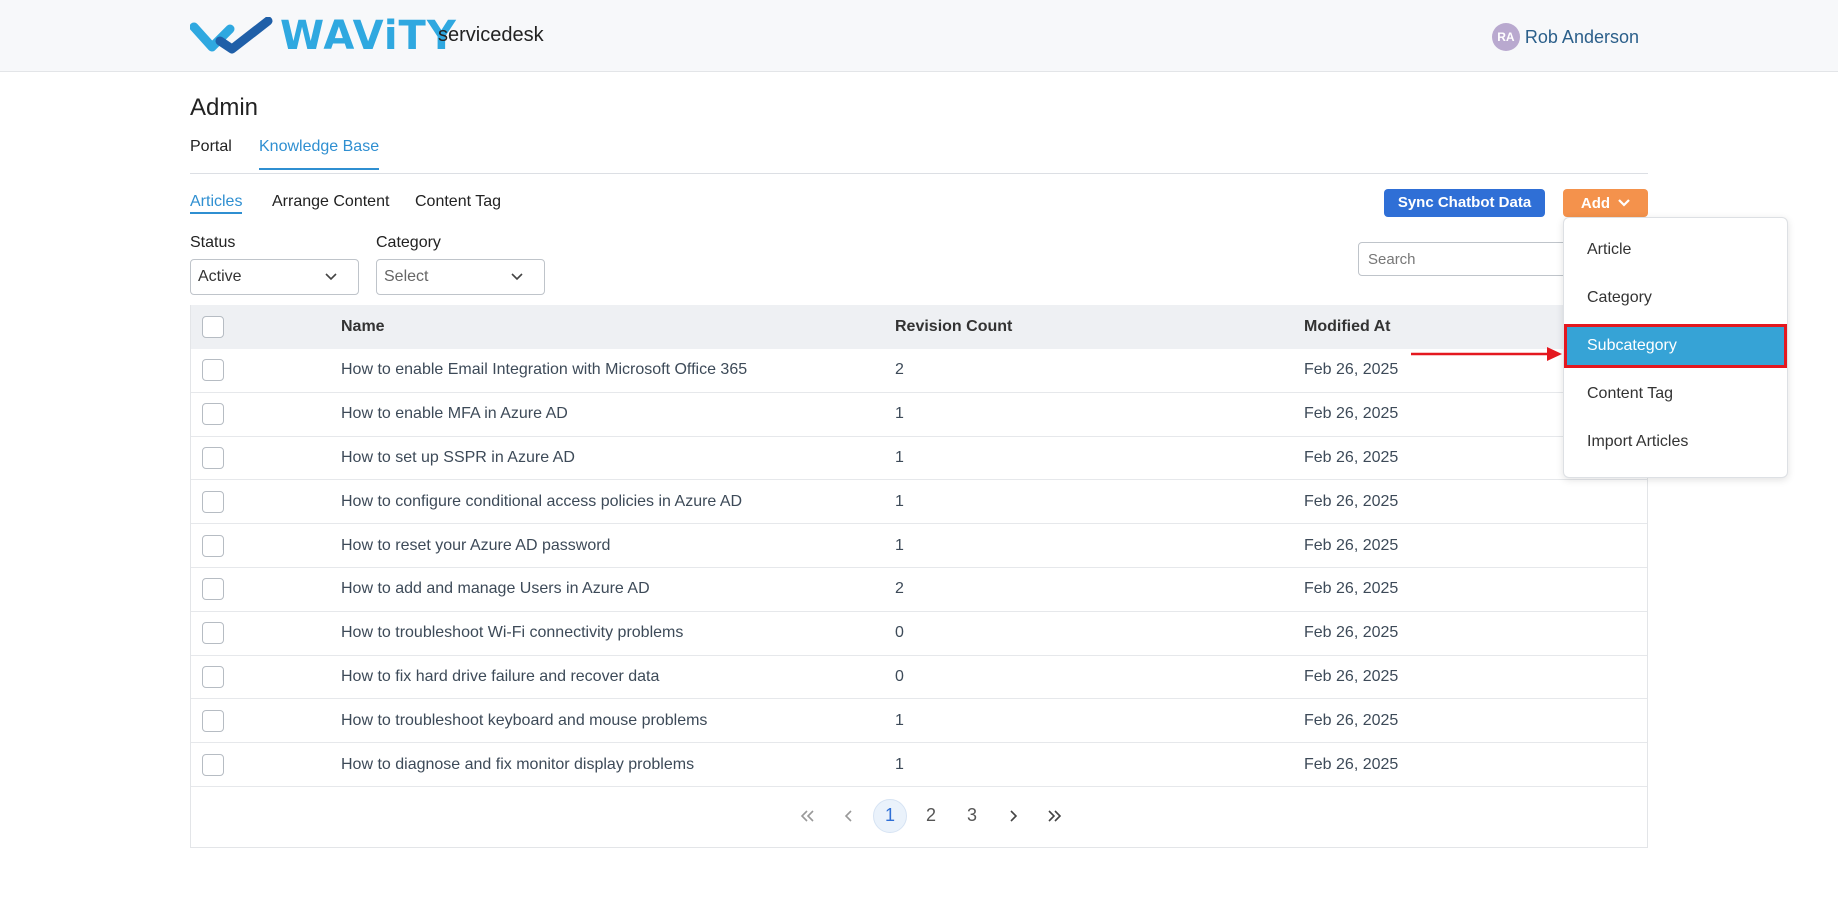  What do you see at coordinates (849, 816) in the screenshot?
I see `previous-page-icon` at bounding box center [849, 816].